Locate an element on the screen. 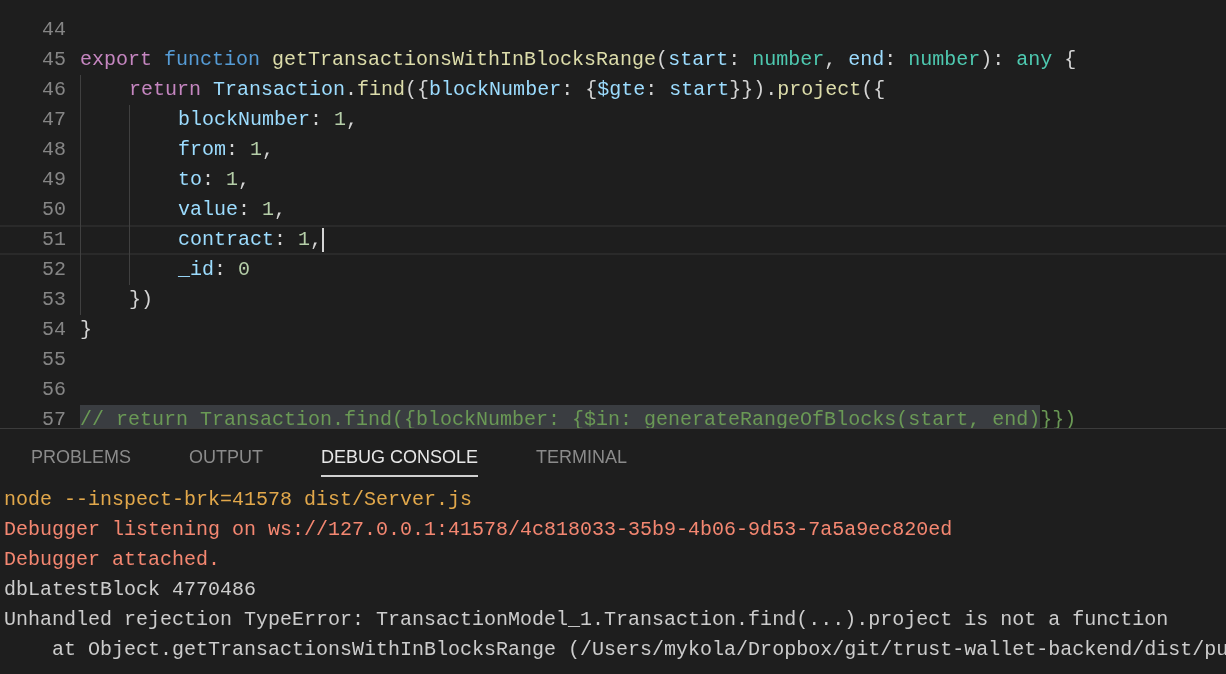 The height and width of the screenshot is (674, 1226). panel-tab: TERMINAL is located at coordinates (582, 457).